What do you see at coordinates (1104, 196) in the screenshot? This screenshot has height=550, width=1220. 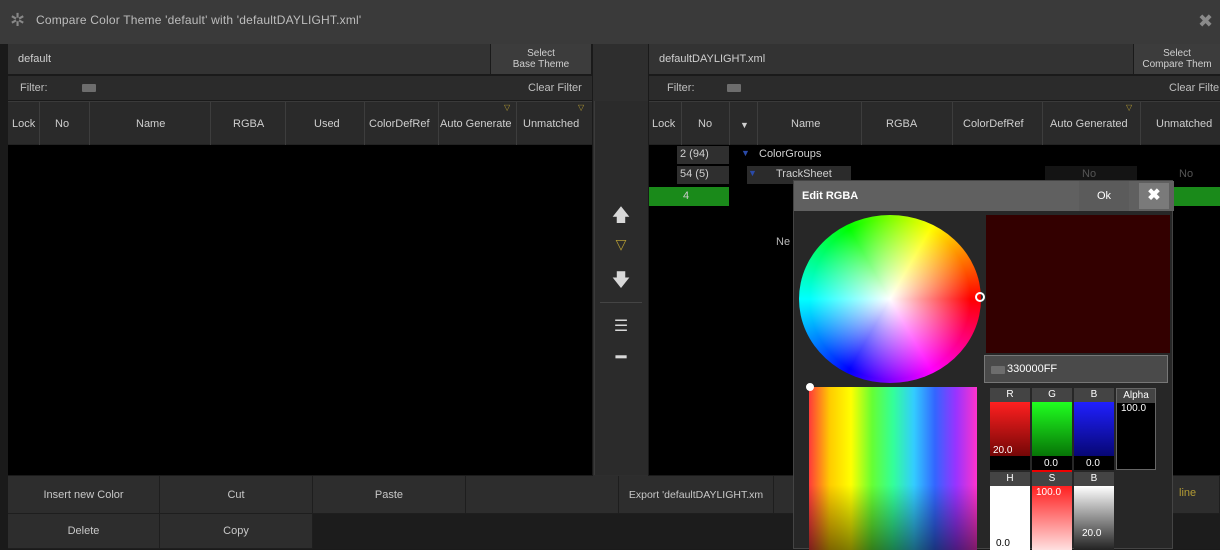 I see `ok-button: Ok` at bounding box center [1104, 196].